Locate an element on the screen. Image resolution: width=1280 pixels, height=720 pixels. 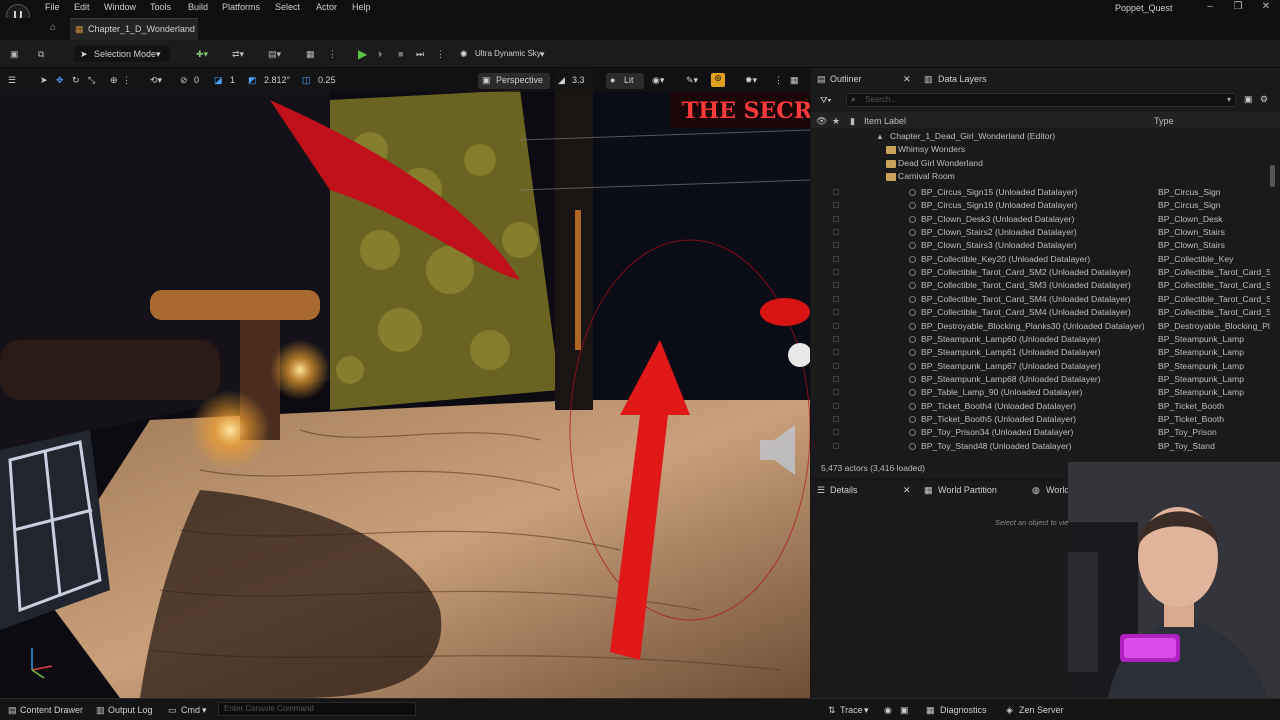
add-actor-icon: ✚▾ is located at coordinates (202, 54).